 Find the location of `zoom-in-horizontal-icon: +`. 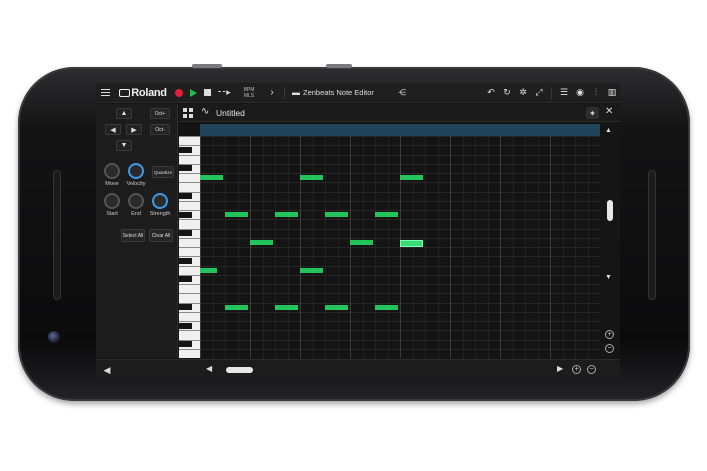

zoom-in-horizontal-icon: + is located at coordinates (576, 369).